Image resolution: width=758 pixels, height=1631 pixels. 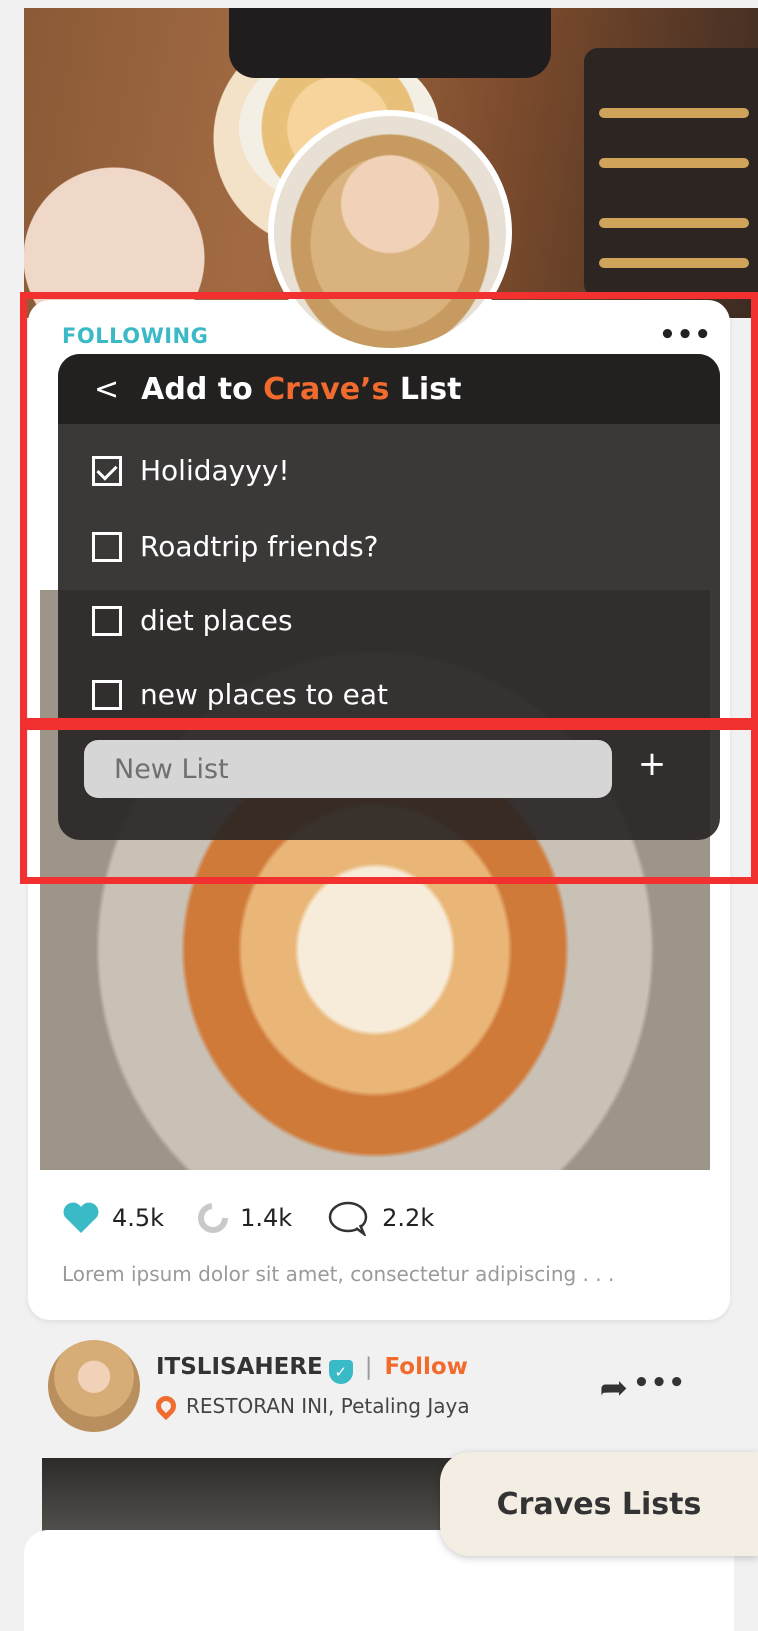 I want to click on profile-avatar, so click(x=390, y=232).